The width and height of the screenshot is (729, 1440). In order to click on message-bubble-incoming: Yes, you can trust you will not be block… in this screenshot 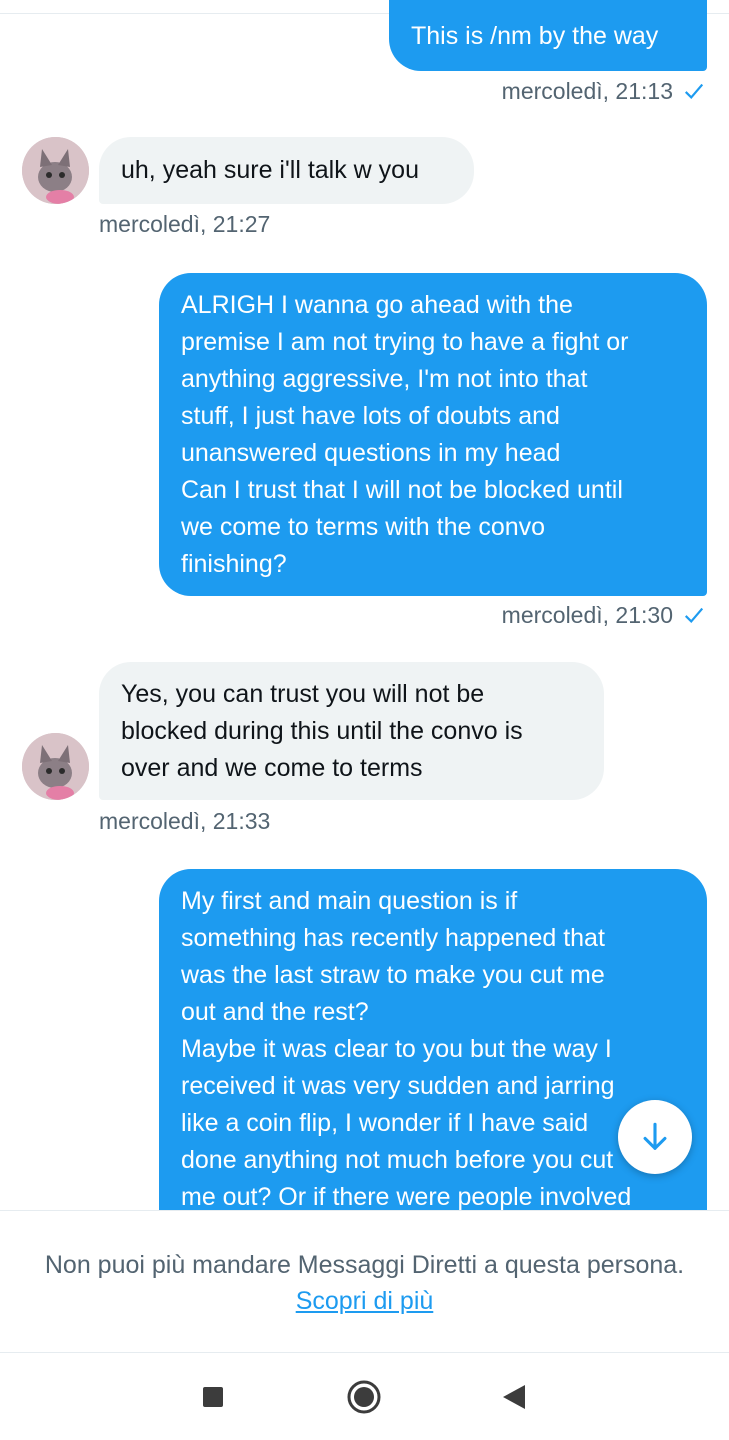, I will do `click(351, 731)`.